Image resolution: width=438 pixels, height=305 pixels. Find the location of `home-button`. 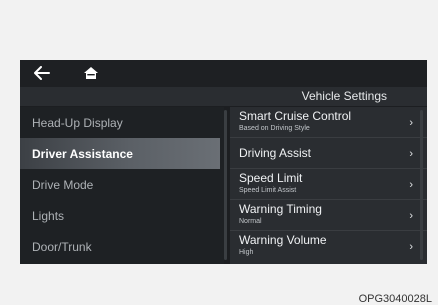

home-button is located at coordinates (91, 73).